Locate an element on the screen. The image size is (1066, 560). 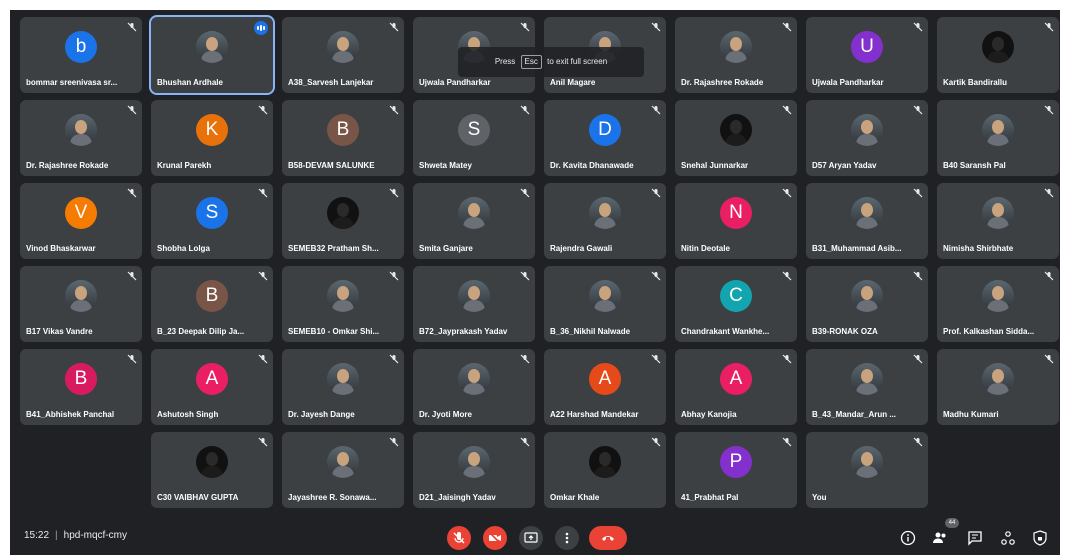
participant-avatar: b is located at coordinates (81, 47).